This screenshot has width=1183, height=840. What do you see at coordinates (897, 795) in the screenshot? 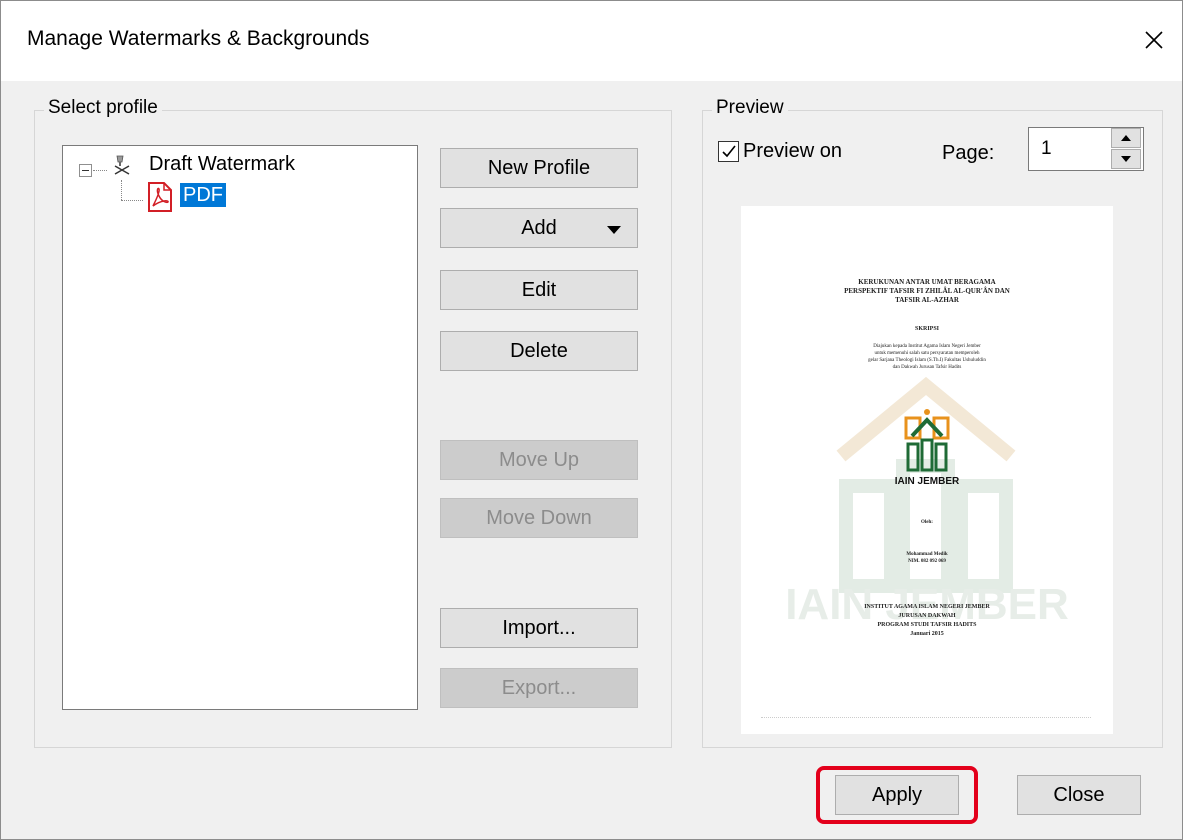
I see `apply-highlight` at bounding box center [897, 795].